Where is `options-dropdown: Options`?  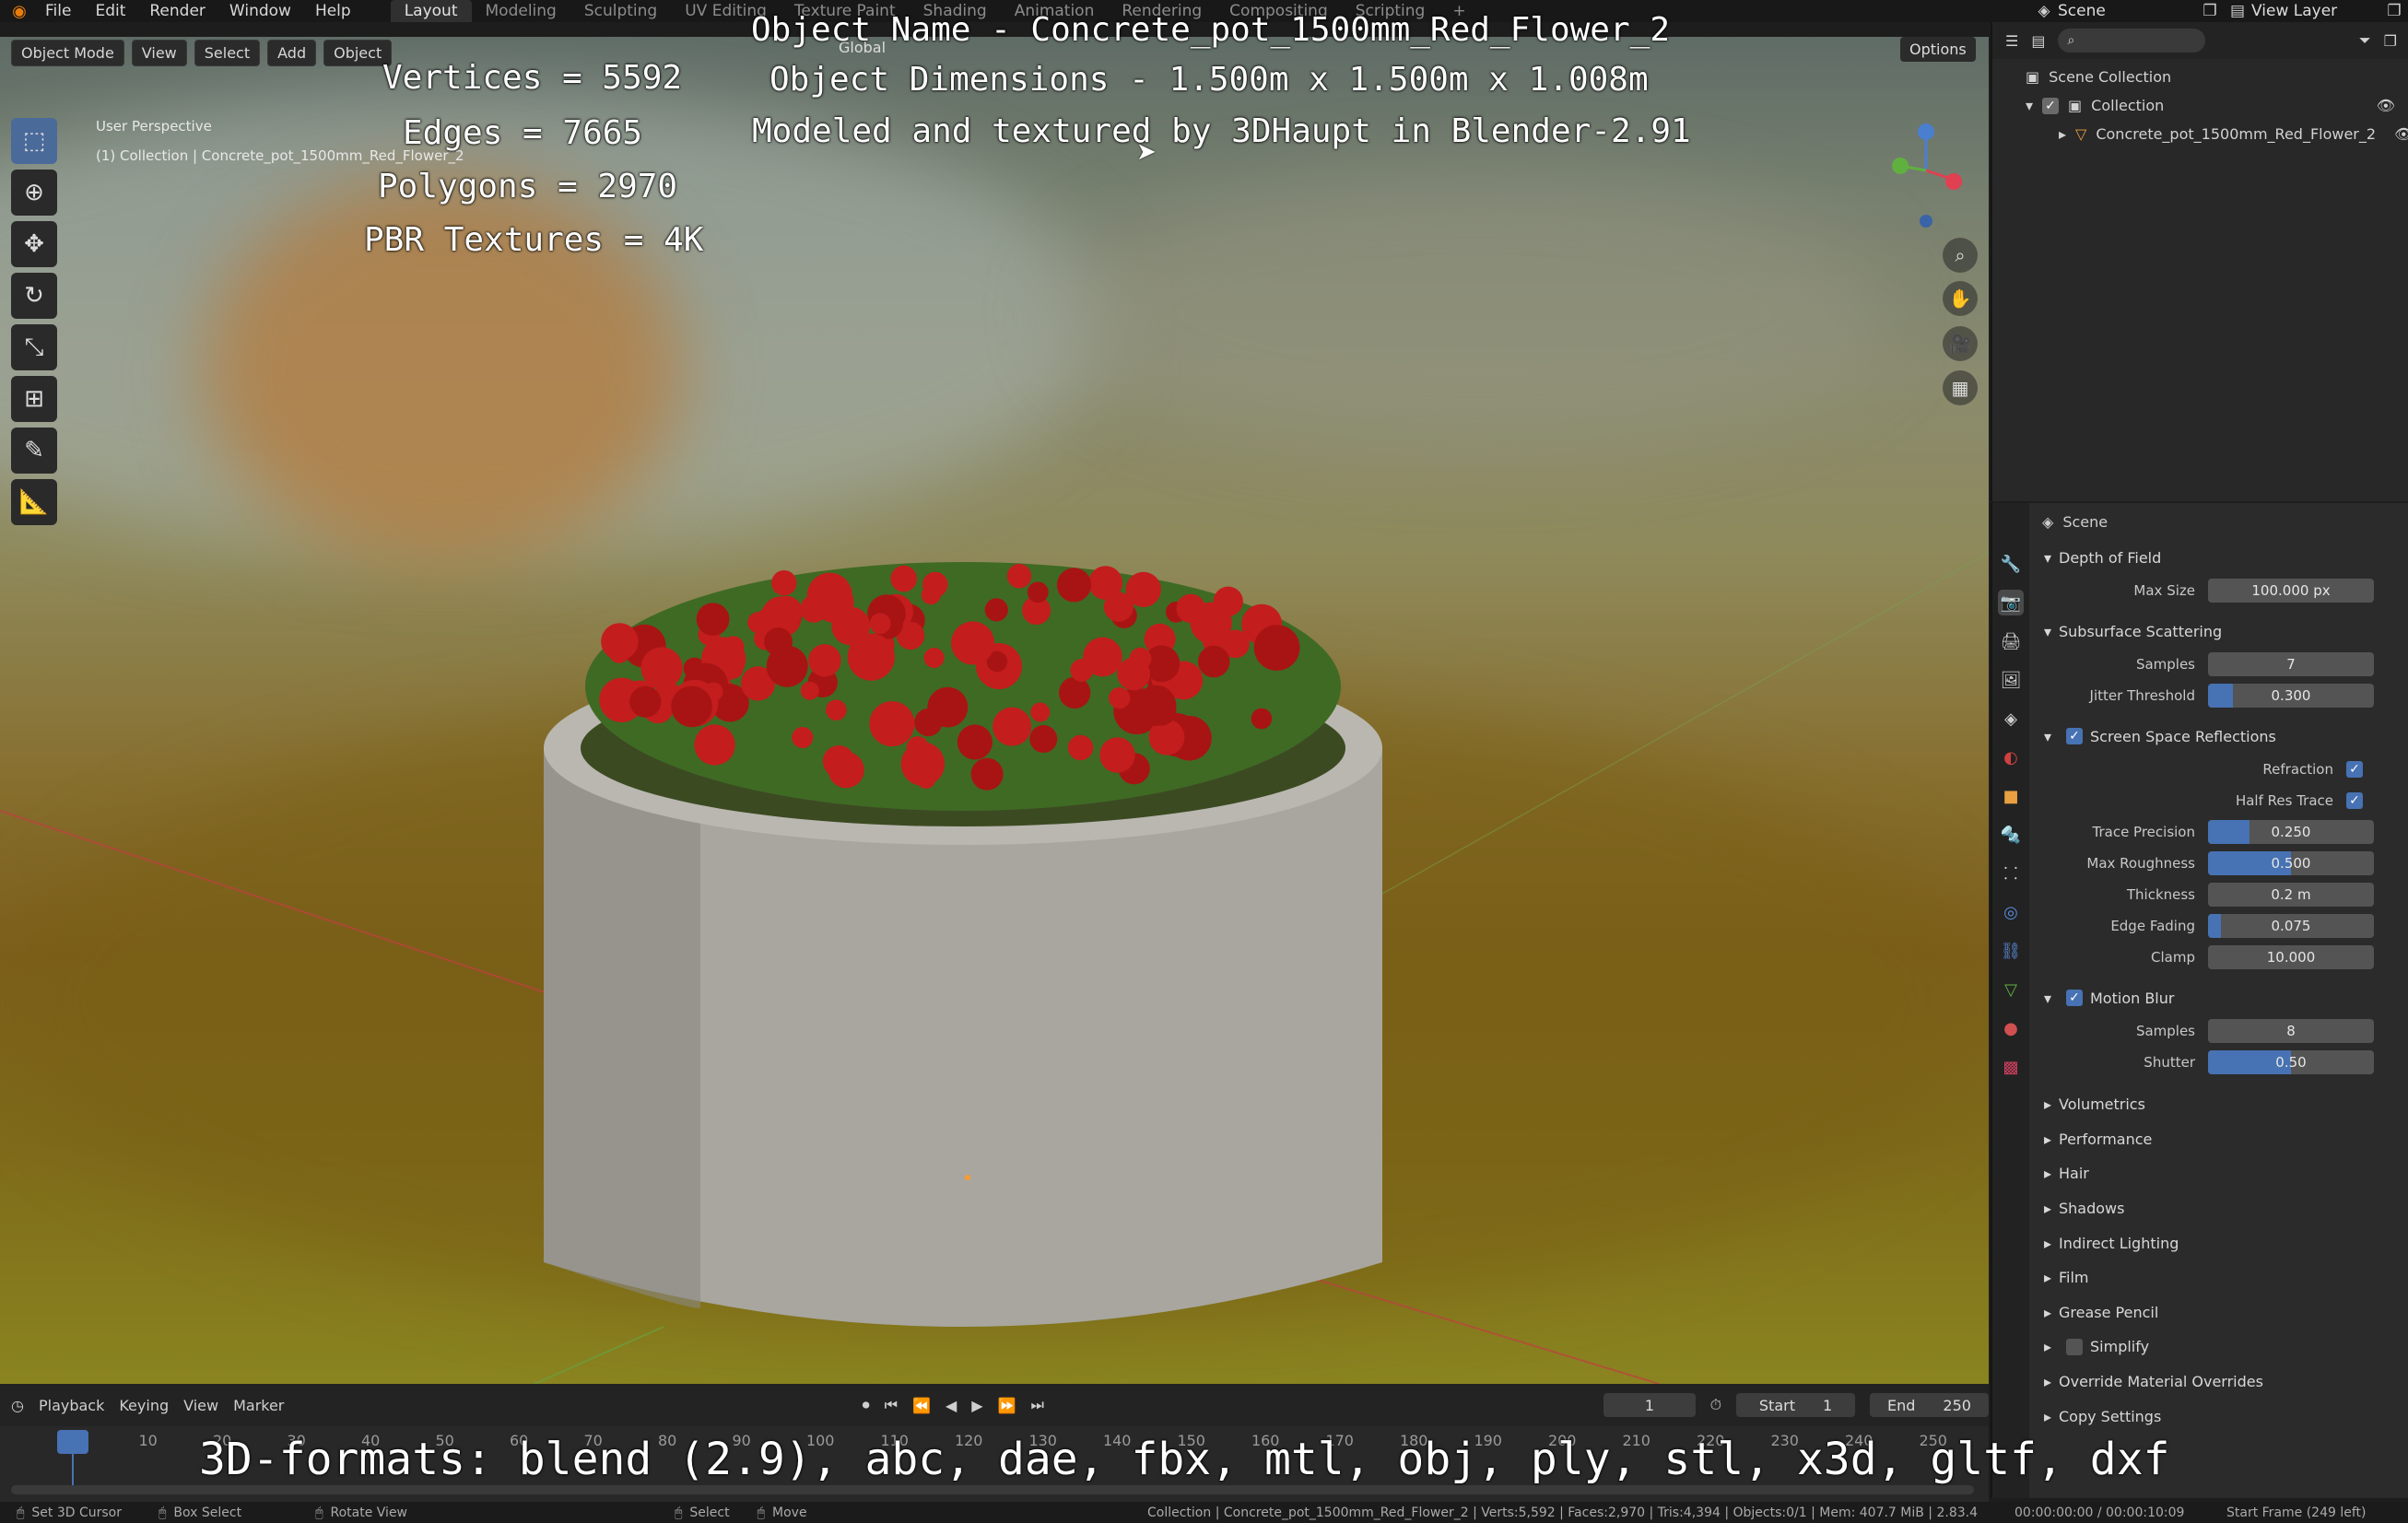 options-dropdown: Options is located at coordinates (1938, 49).